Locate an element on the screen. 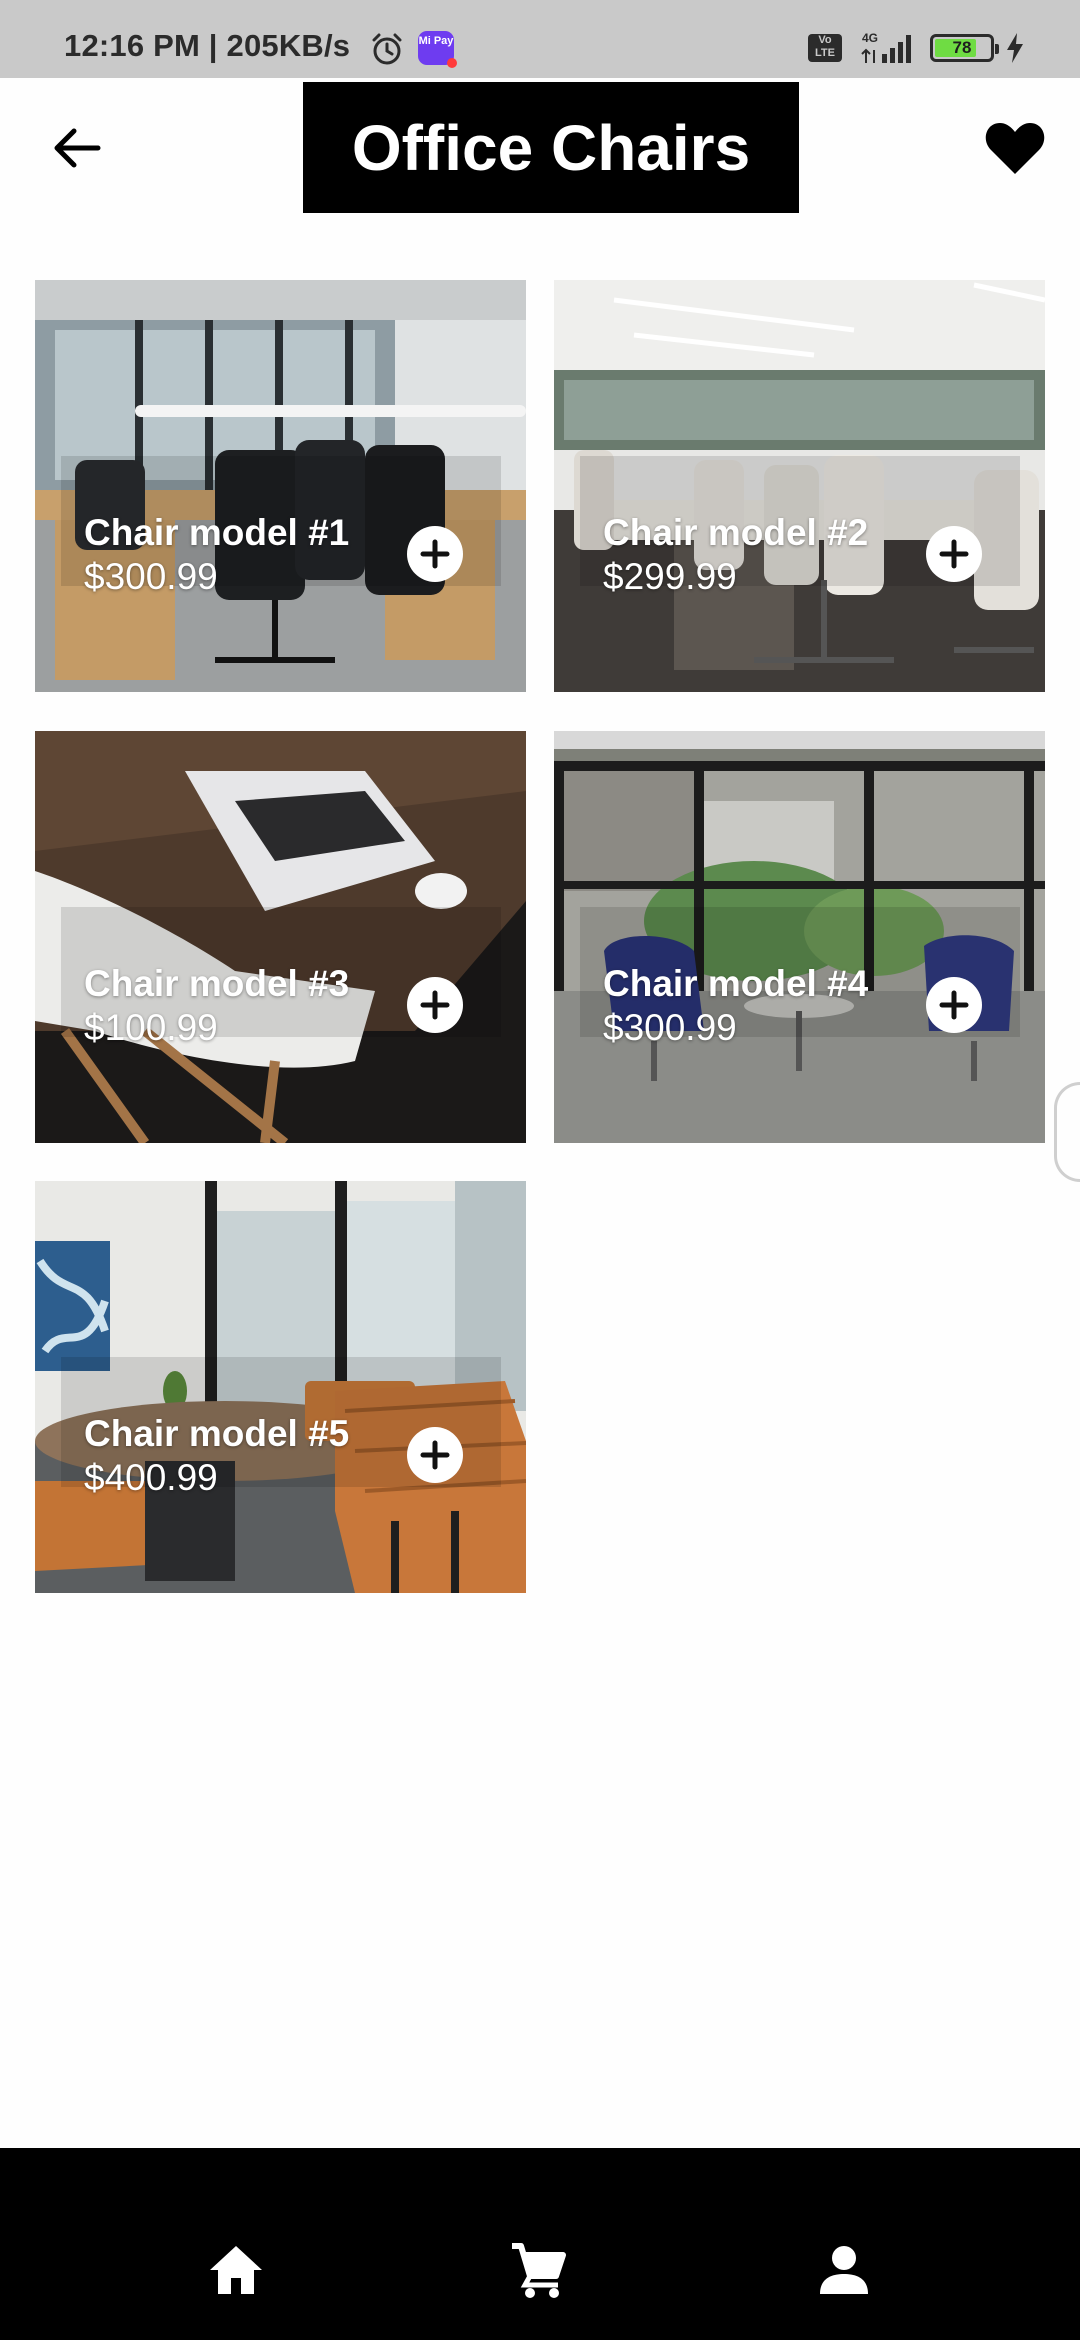 The image size is (1080, 2340). product-name: Chair model #4 is located at coordinates (736, 983).